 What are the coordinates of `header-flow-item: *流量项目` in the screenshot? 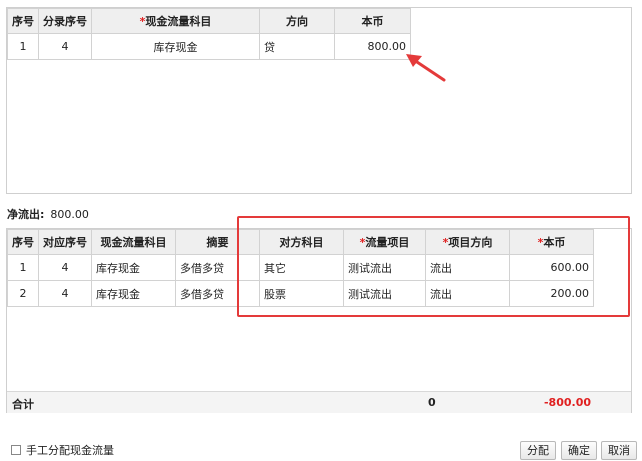 It's located at (384, 242).